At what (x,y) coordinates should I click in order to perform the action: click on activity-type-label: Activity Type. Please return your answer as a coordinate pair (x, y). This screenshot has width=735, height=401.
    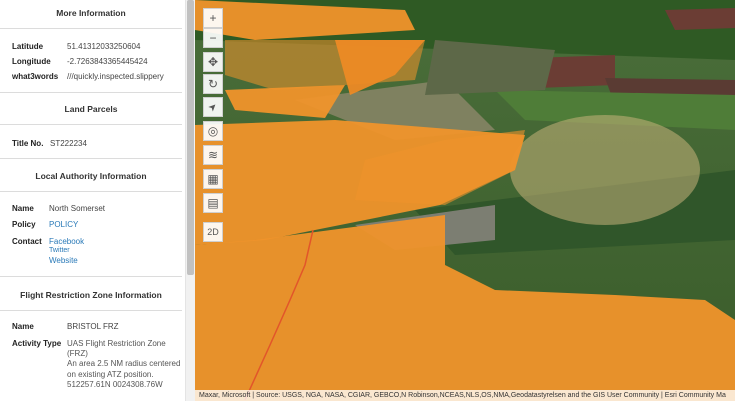
    Looking at the image, I should click on (37, 343).